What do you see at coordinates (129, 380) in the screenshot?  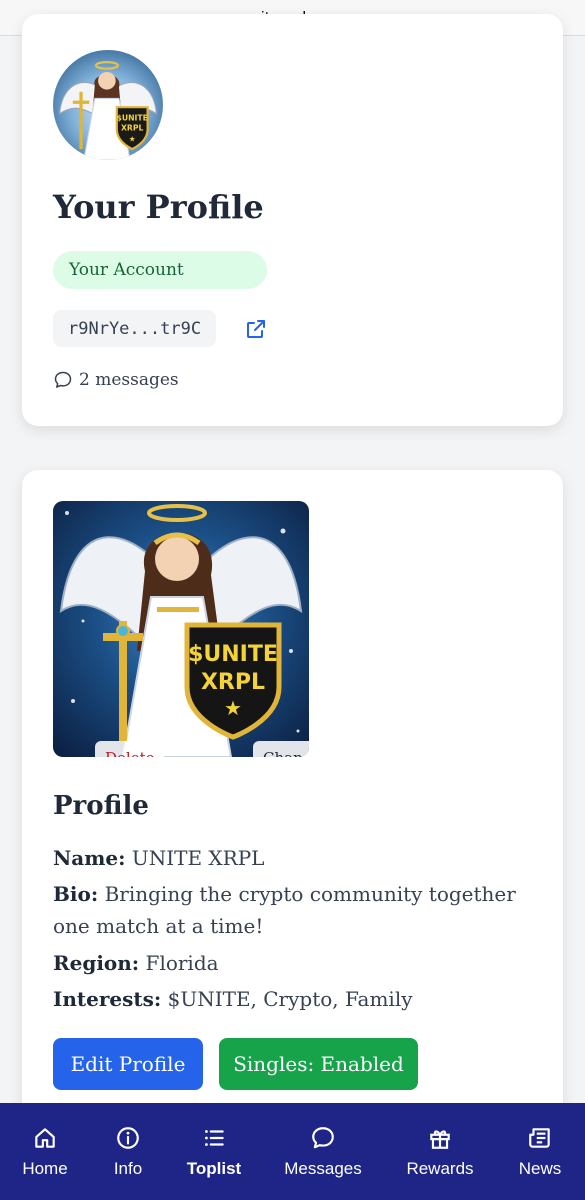 I see `message-count-label: 2 messages` at bounding box center [129, 380].